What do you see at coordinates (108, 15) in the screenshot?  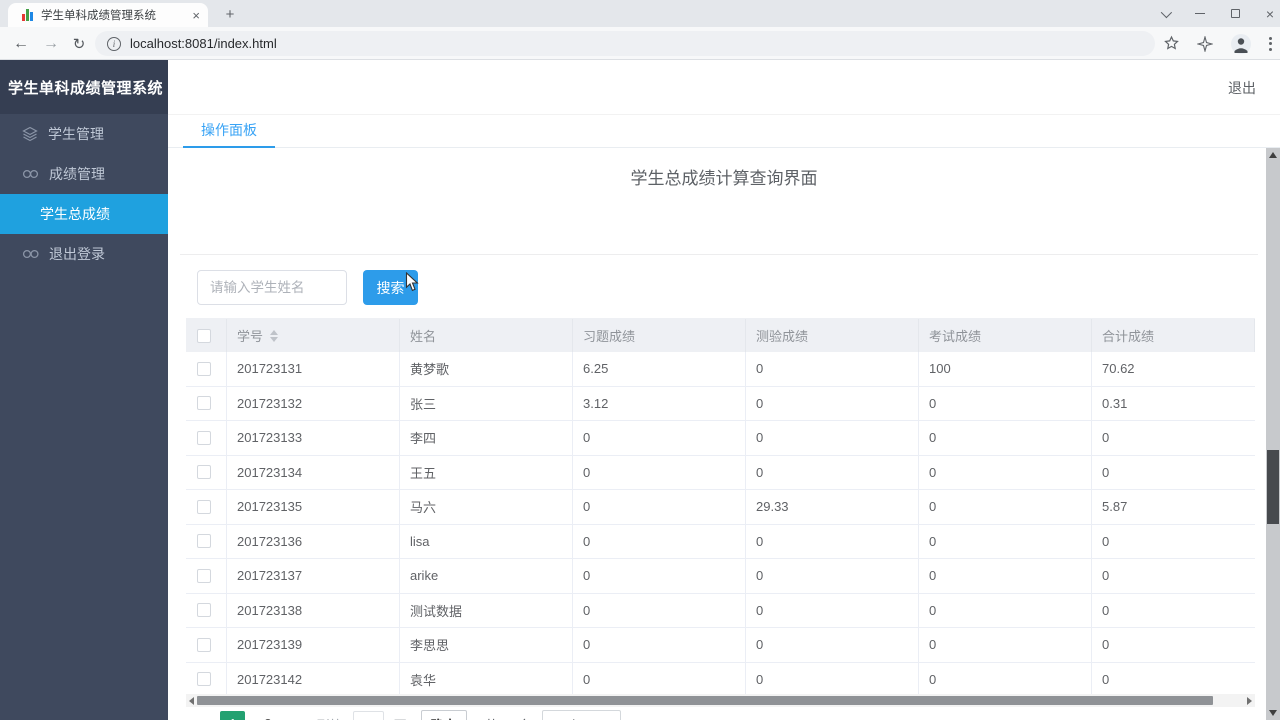 I see `browser-tab: 学生单科成绩管理系统 ×` at bounding box center [108, 15].